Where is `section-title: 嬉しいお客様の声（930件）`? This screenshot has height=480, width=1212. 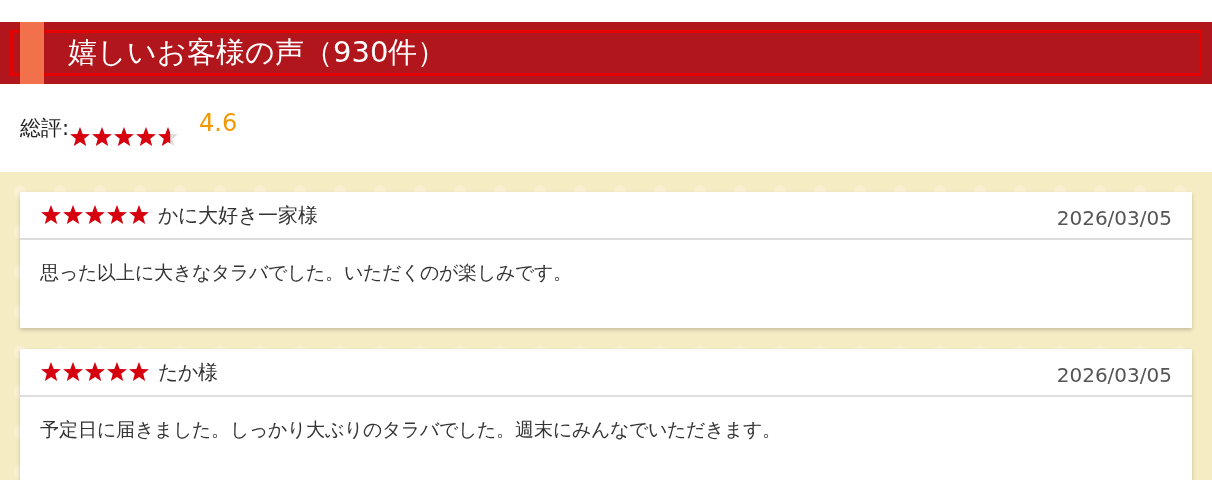 section-title: 嬉しいお客様の声（930件） is located at coordinates (257, 52).